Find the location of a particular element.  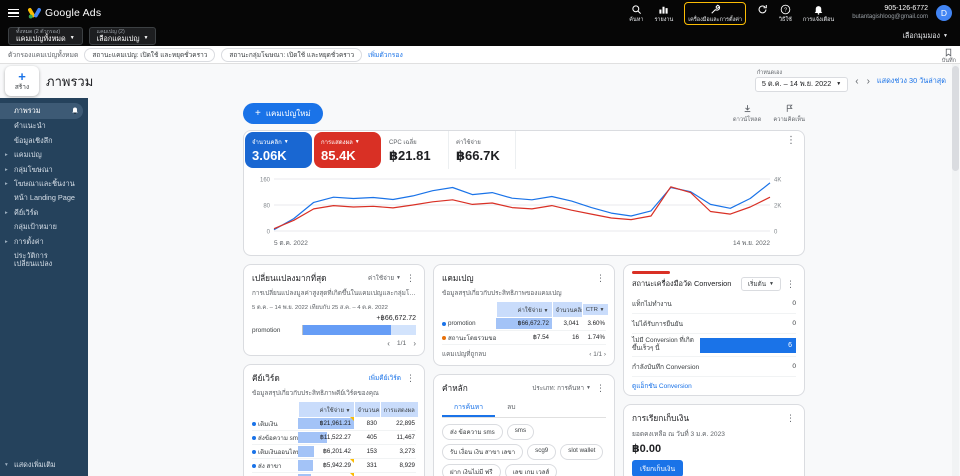

vertical-scrollbar is located at coordinates (955, 270).